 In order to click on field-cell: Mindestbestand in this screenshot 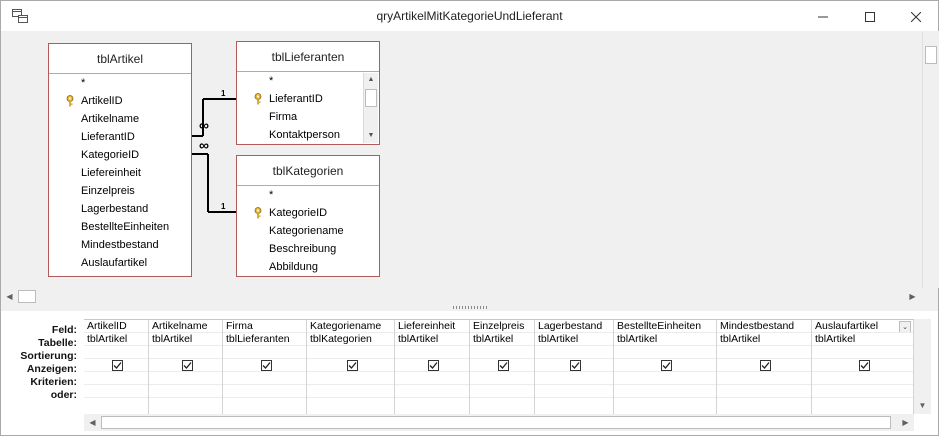, I will do `click(764, 326)`.